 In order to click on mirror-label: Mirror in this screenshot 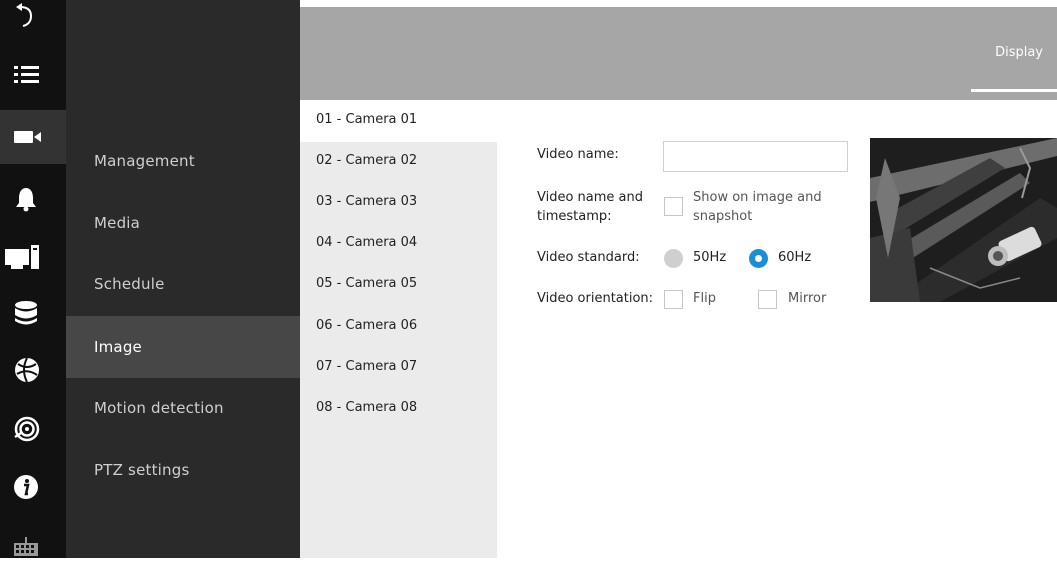, I will do `click(807, 298)`.